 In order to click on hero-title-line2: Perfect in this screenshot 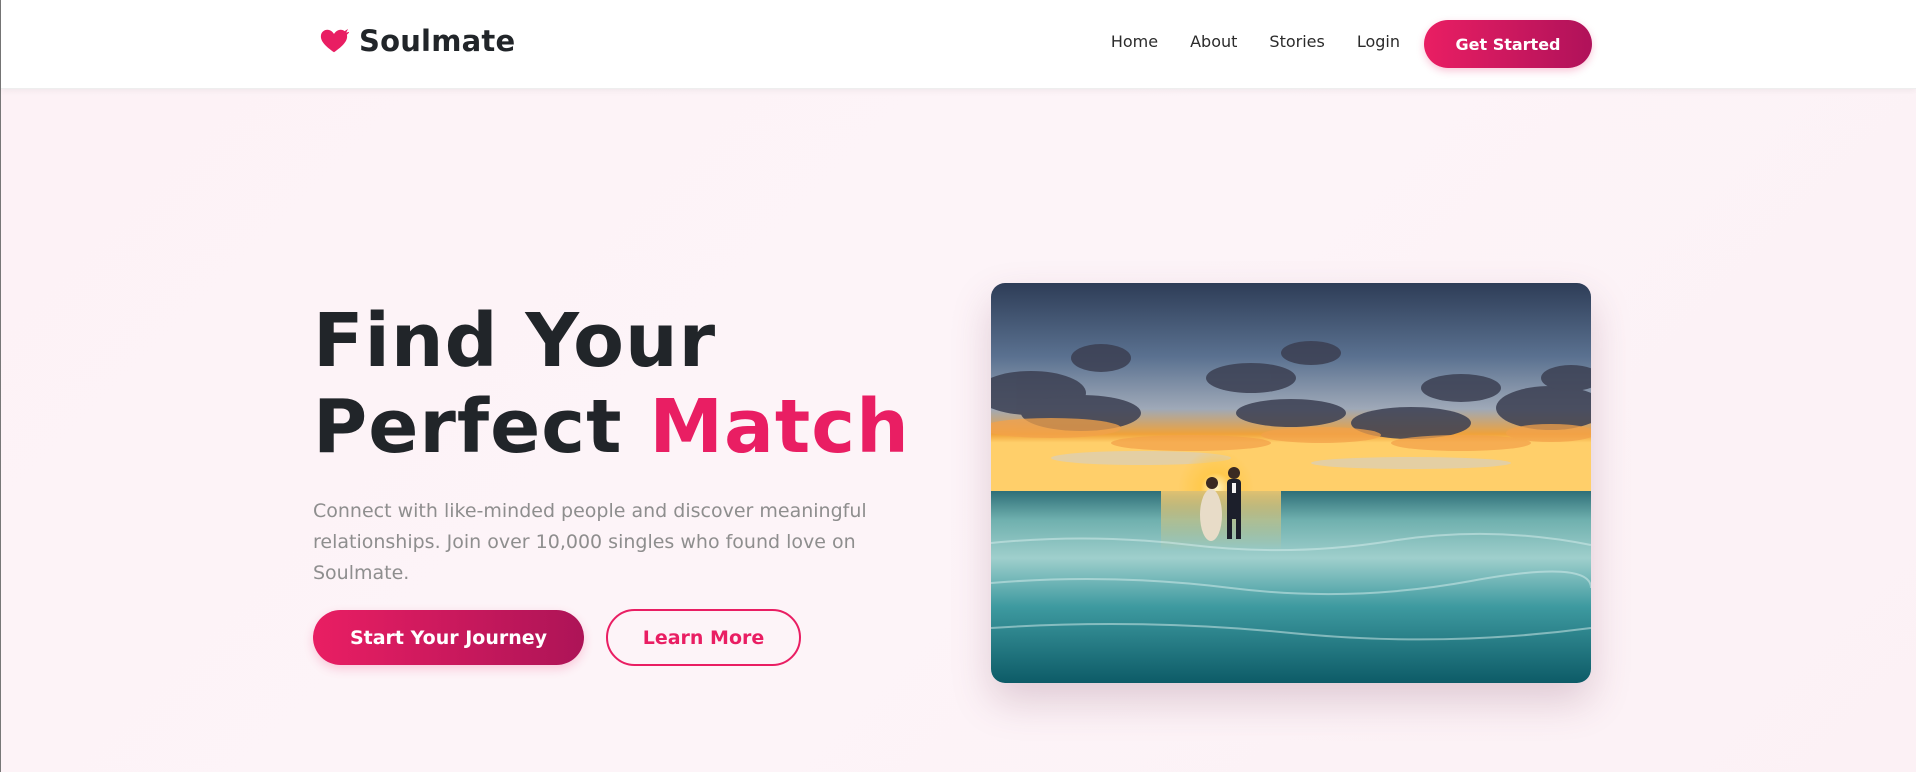, I will do `click(481, 427)`.